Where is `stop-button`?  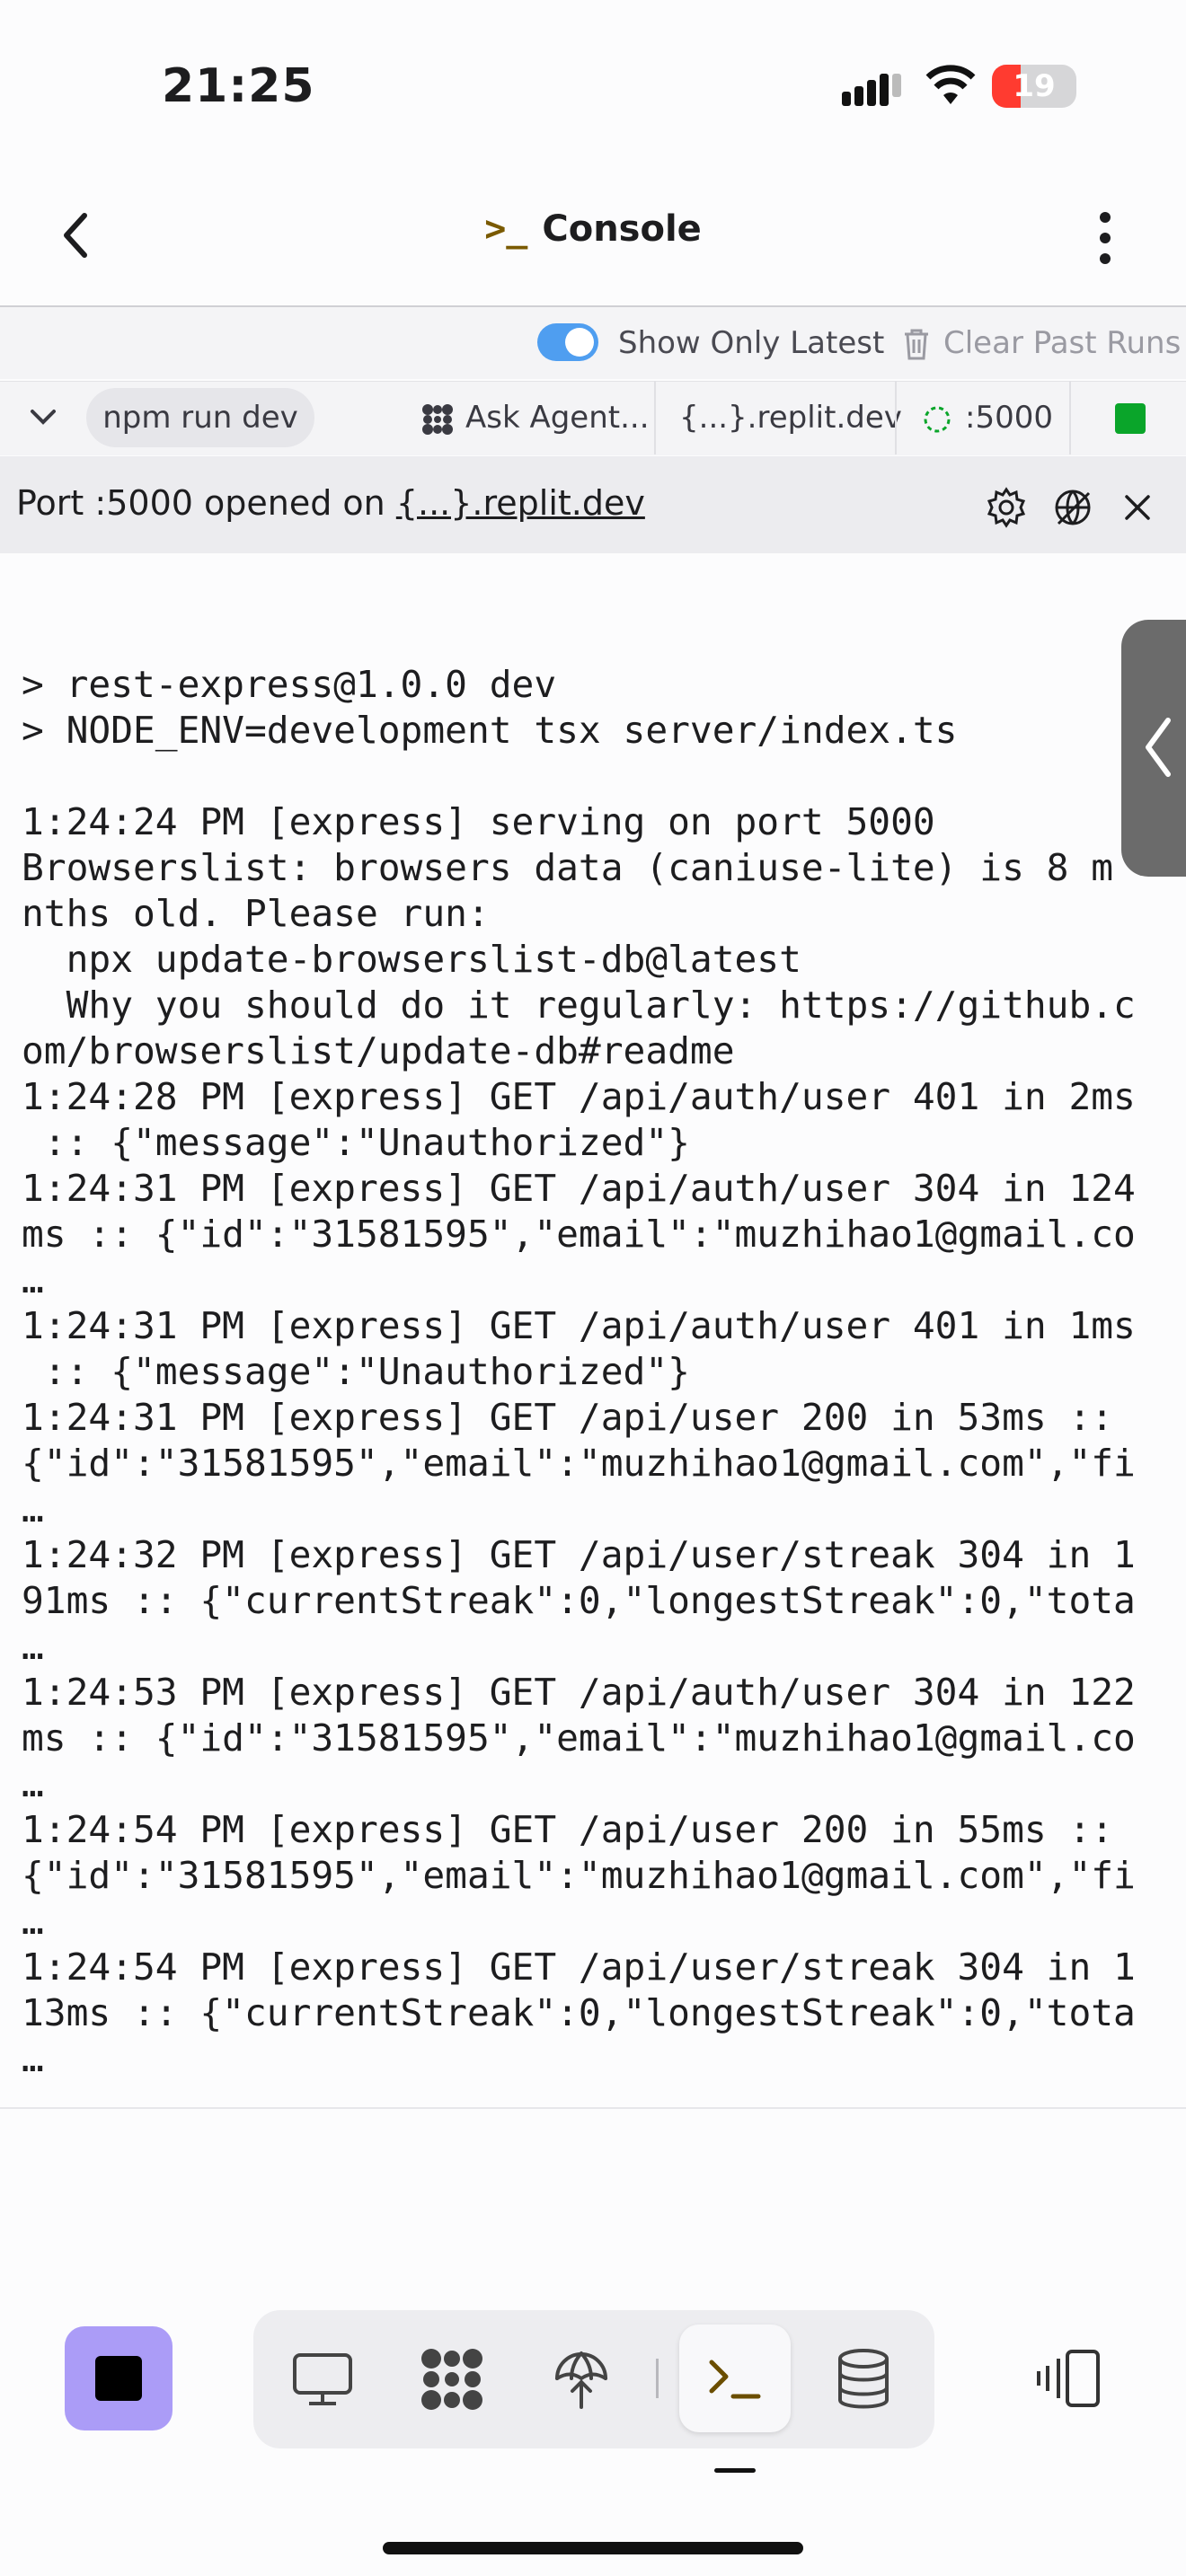 stop-button is located at coordinates (119, 2378).